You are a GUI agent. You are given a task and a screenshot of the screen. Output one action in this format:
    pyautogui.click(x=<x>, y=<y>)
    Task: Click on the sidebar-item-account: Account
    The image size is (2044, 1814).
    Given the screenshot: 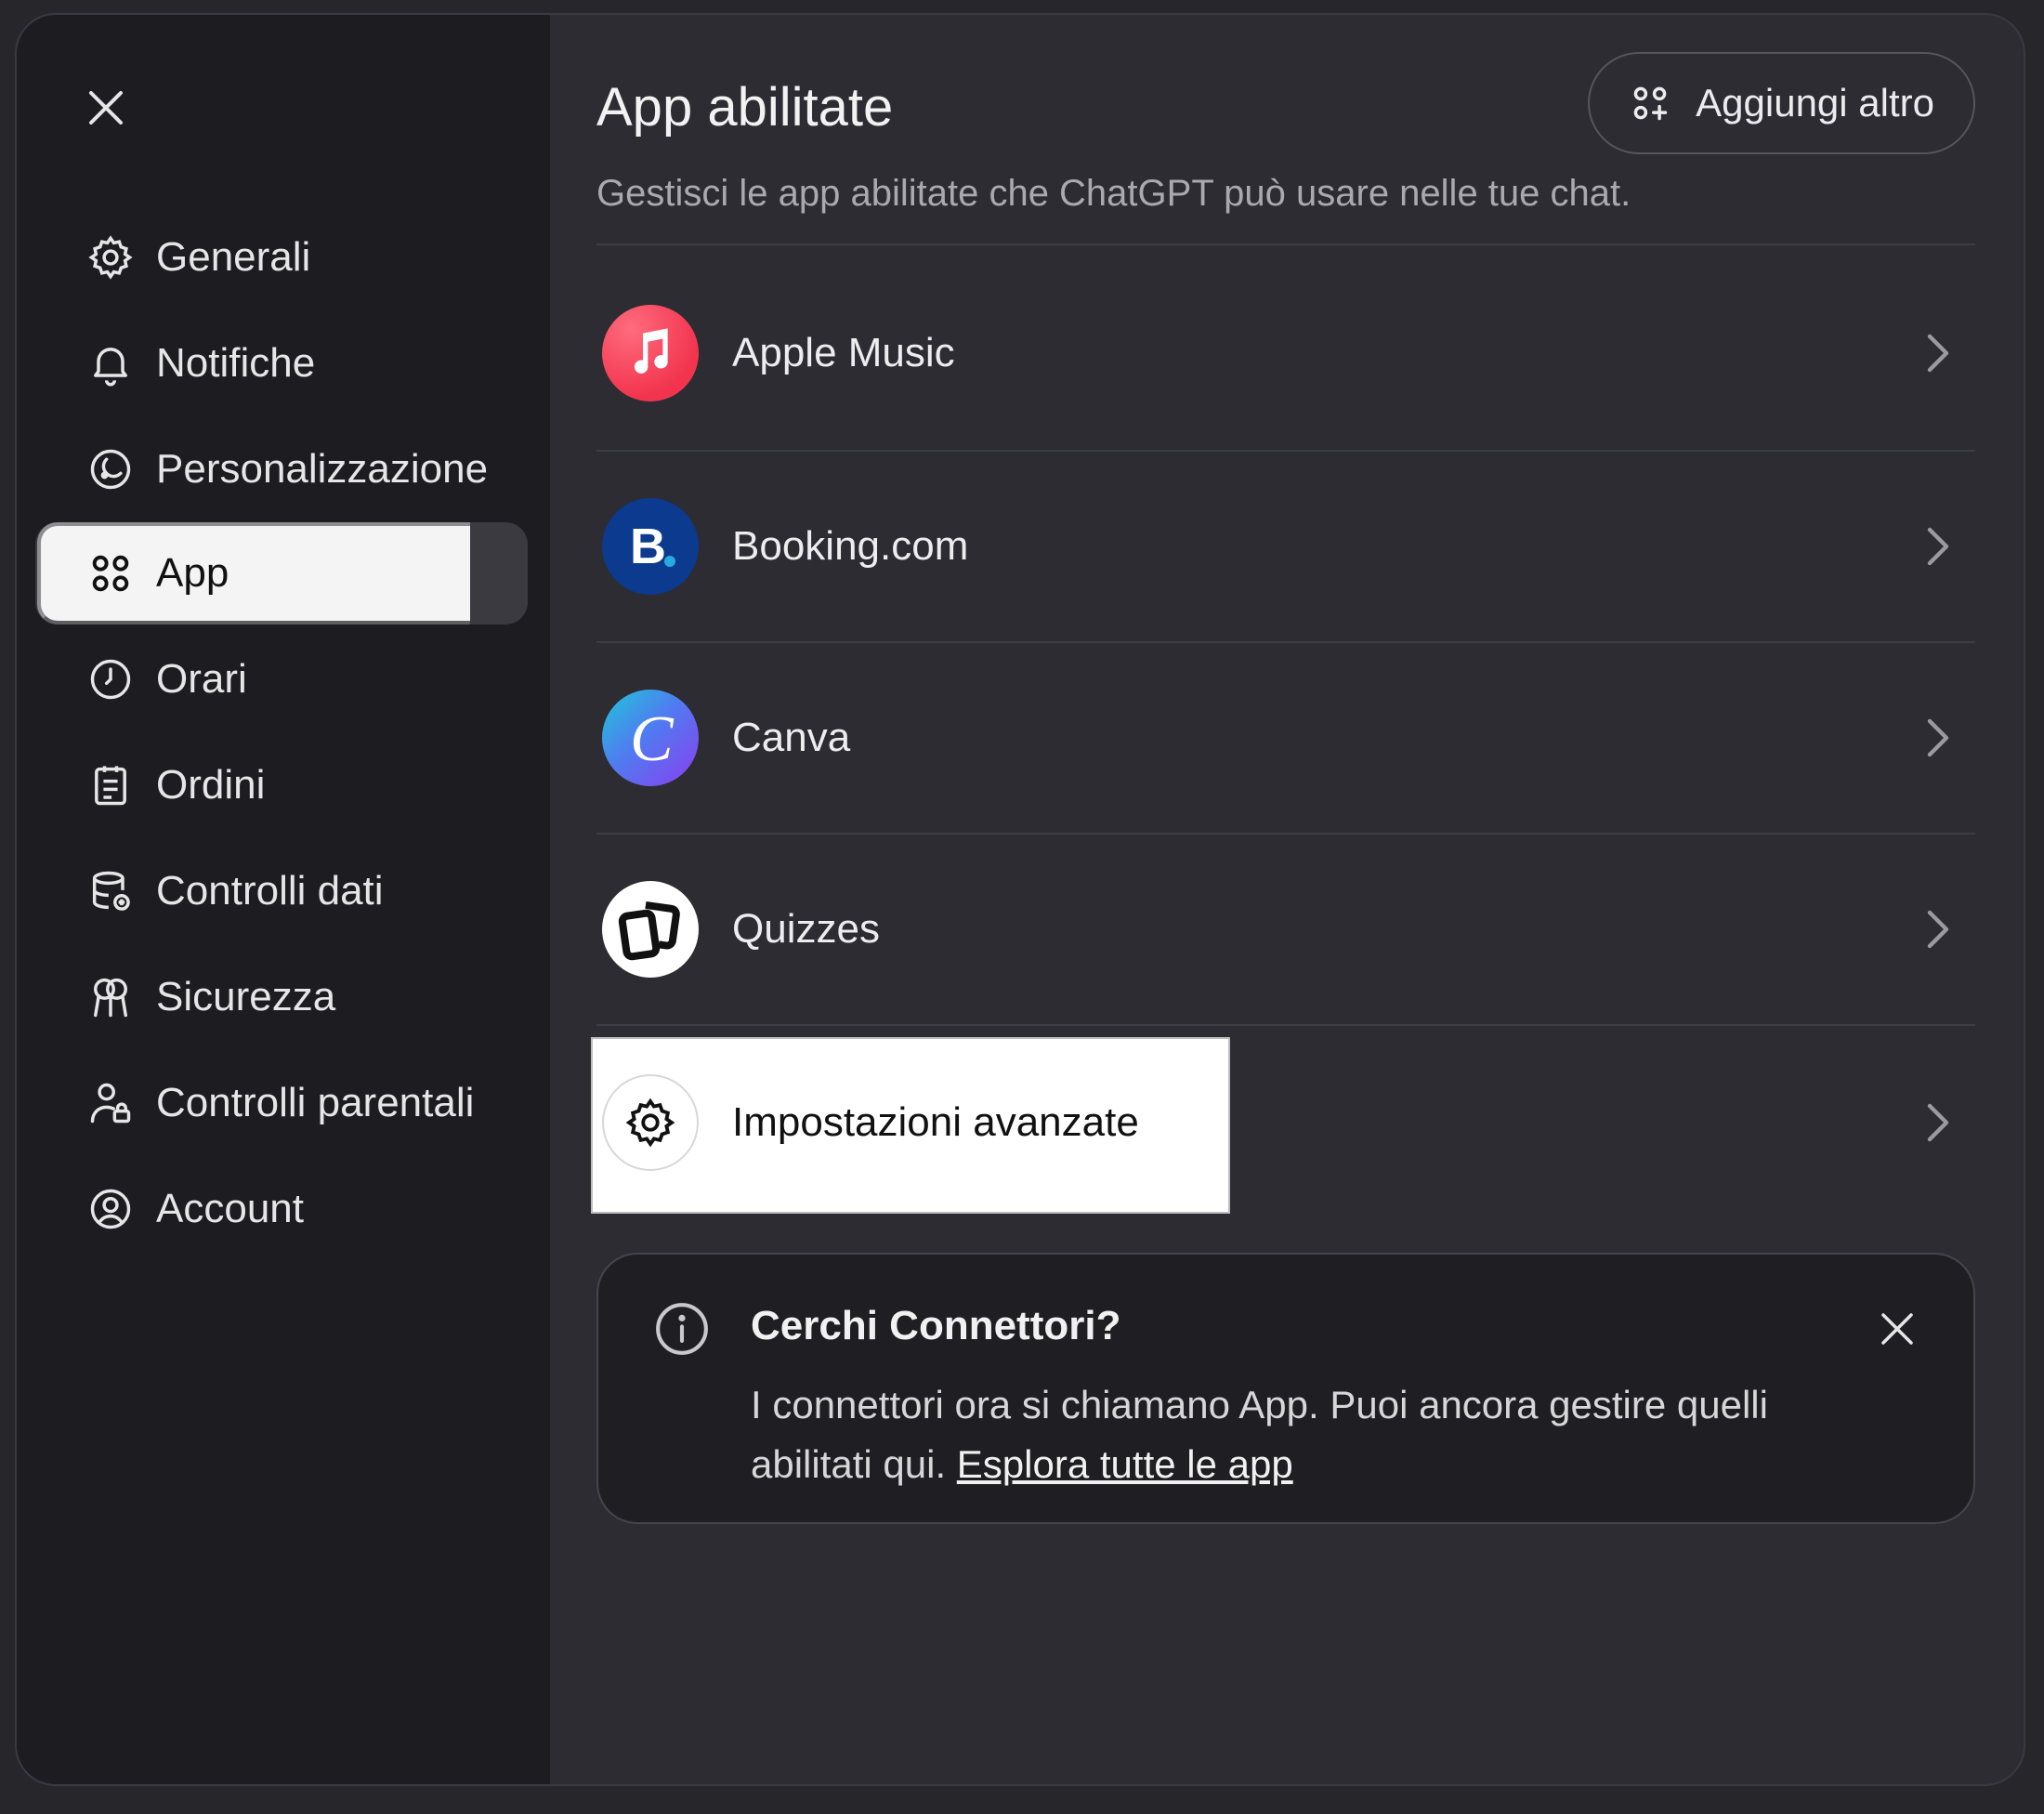 What is the action you would take?
    pyautogui.click(x=281, y=1209)
    